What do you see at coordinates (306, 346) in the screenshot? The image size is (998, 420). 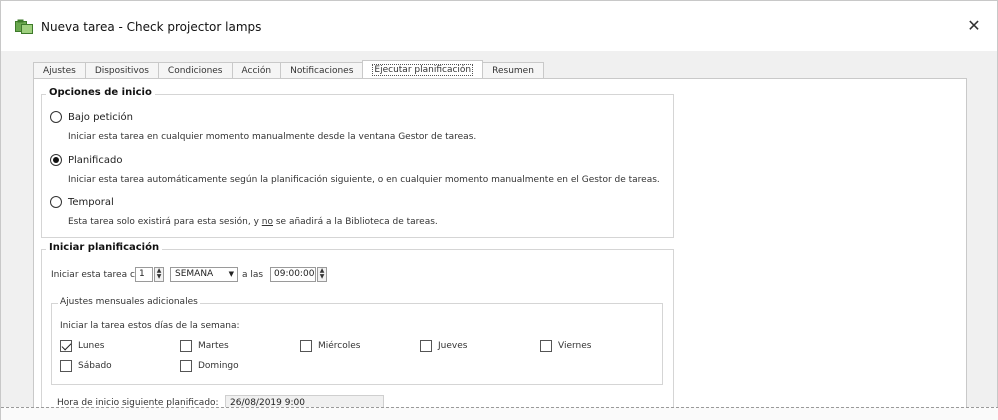 I see `checkbox-miercoles-box` at bounding box center [306, 346].